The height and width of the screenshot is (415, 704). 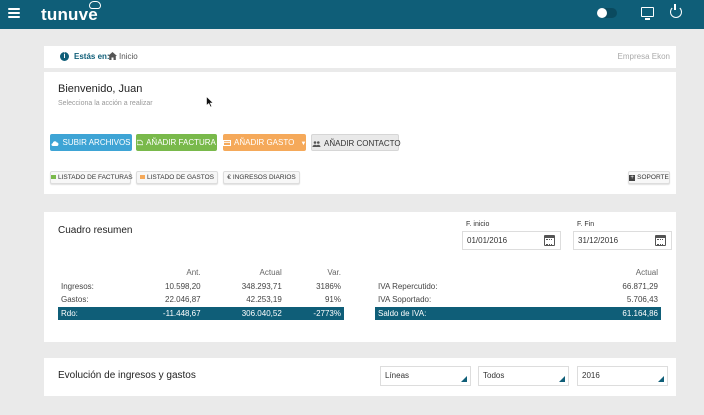 What do you see at coordinates (75, 300) in the screenshot?
I see `table-cell: Gastos:` at bounding box center [75, 300].